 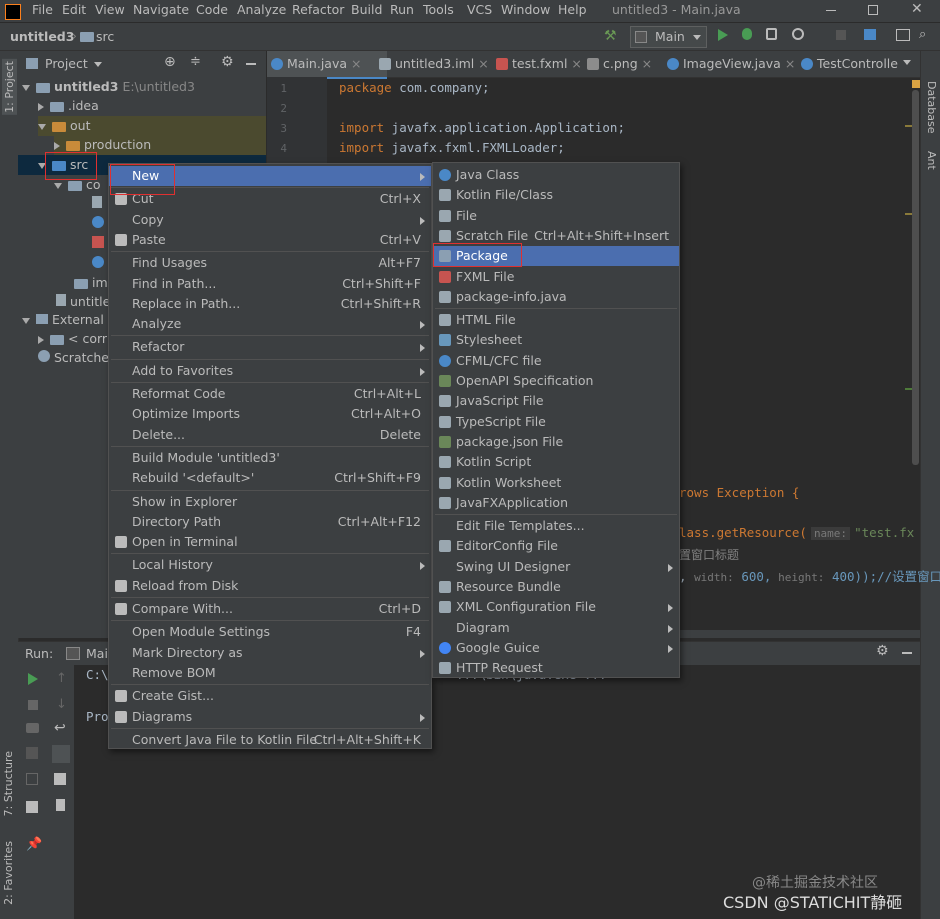 What do you see at coordinates (556, 340) in the screenshot?
I see `menu-item-stylesheet: Stylesheet` at bounding box center [556, 340].